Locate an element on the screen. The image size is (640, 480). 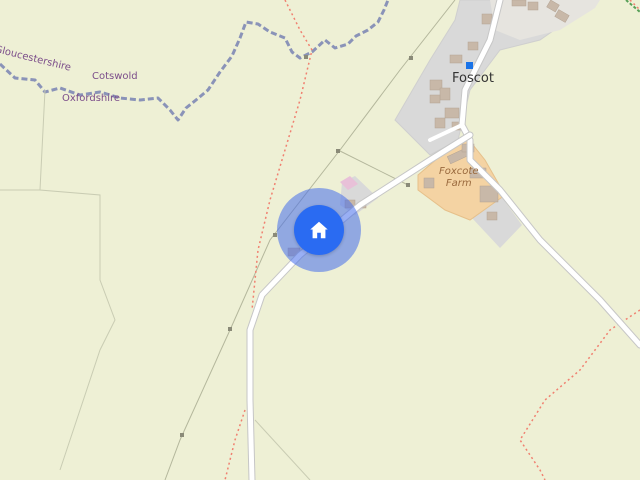
home-icon is located at coordinates (319, 230).